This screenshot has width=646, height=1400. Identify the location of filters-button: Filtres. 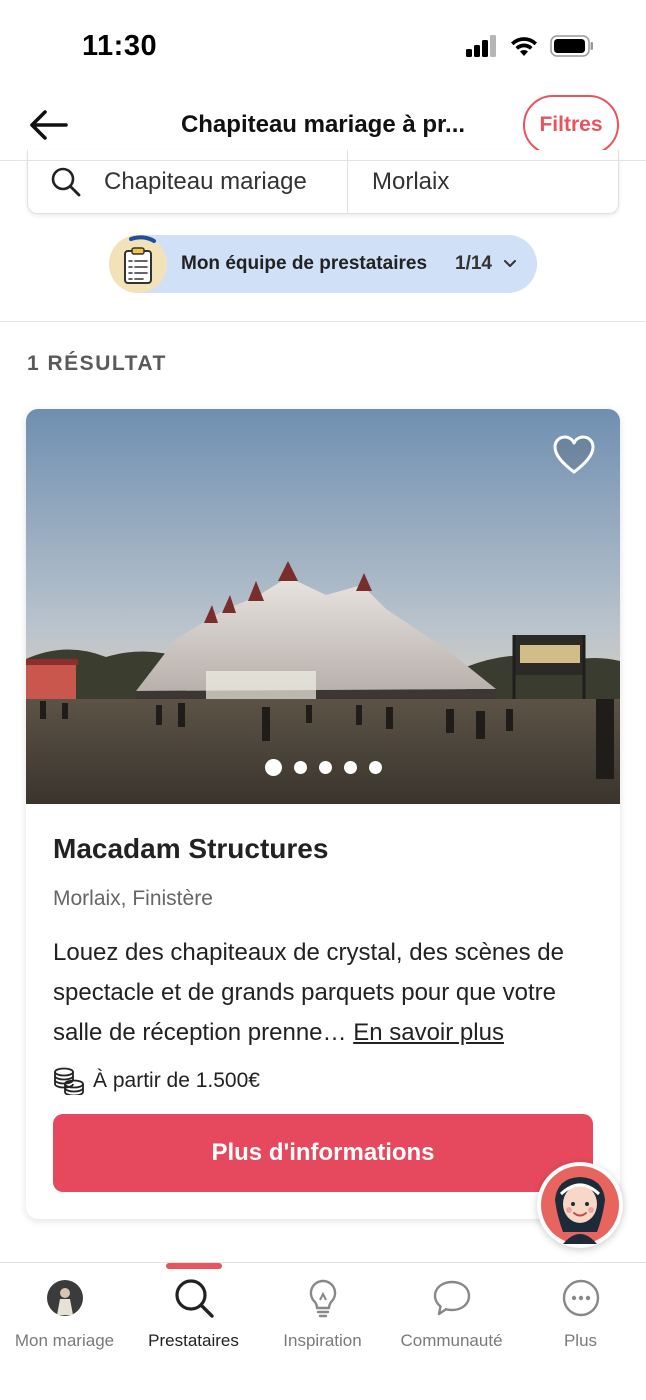
(571, 125).